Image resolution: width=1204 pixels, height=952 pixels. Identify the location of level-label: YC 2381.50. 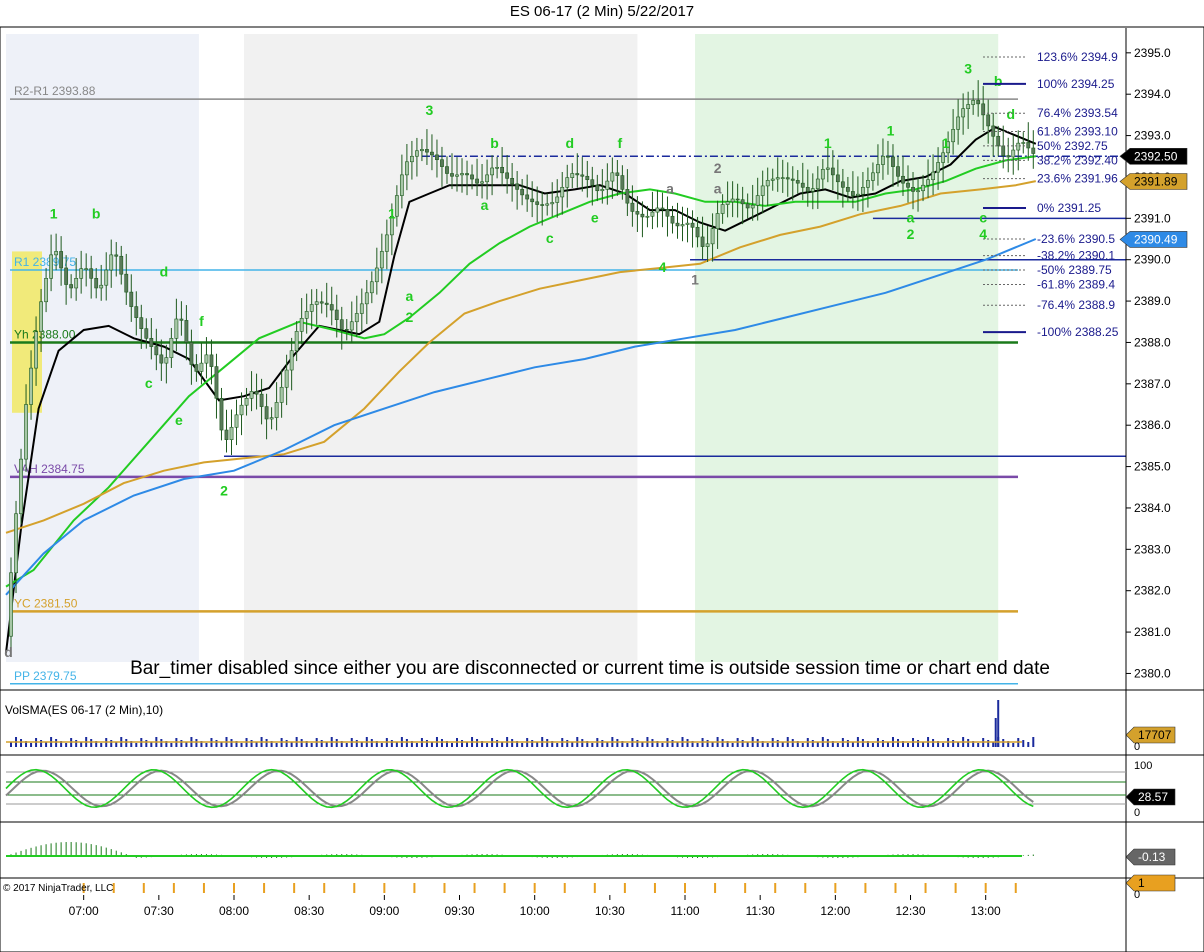
(46, 603).